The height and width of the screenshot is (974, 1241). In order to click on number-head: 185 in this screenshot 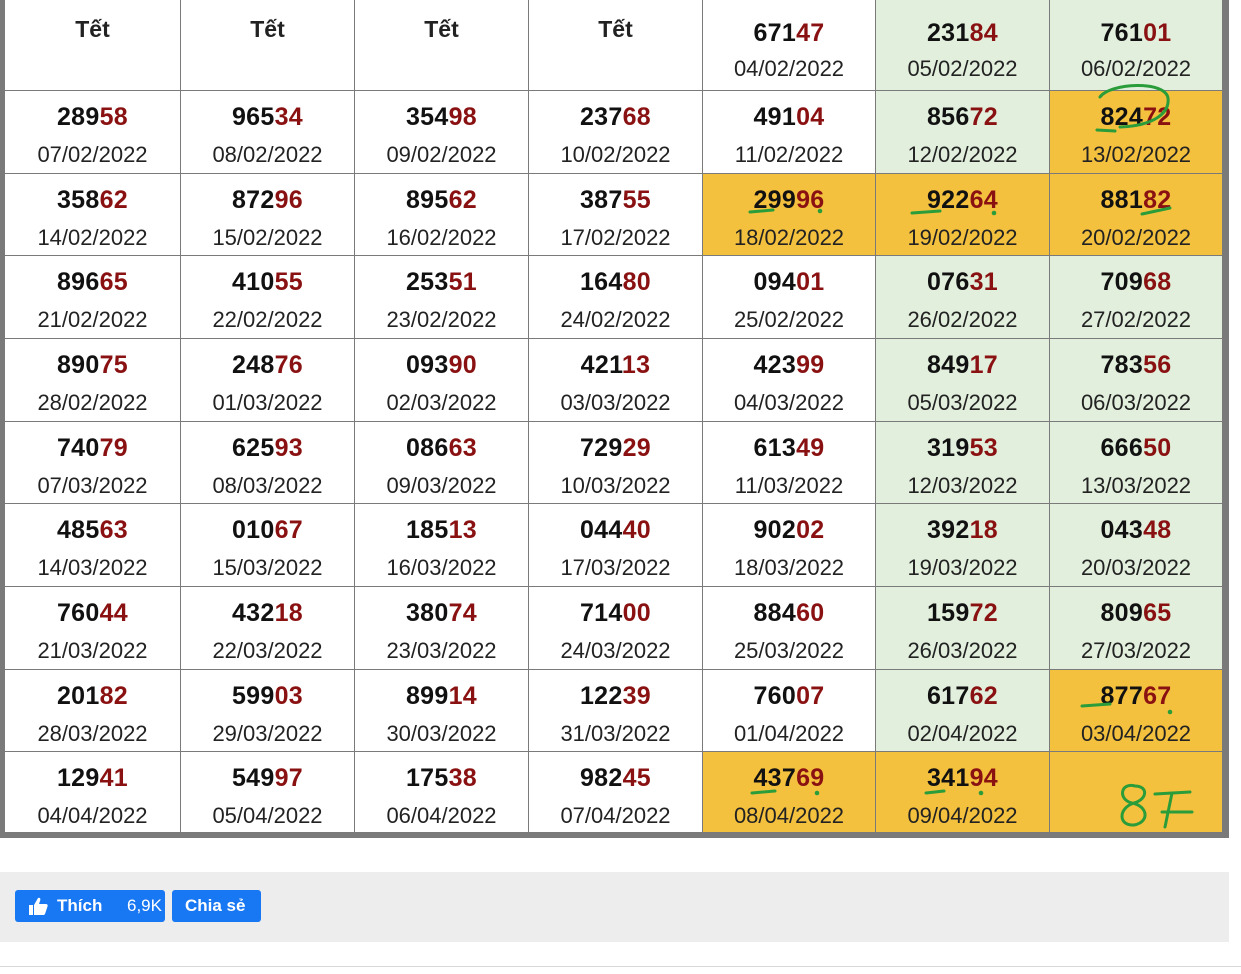, I will do `click(427, 530)`.